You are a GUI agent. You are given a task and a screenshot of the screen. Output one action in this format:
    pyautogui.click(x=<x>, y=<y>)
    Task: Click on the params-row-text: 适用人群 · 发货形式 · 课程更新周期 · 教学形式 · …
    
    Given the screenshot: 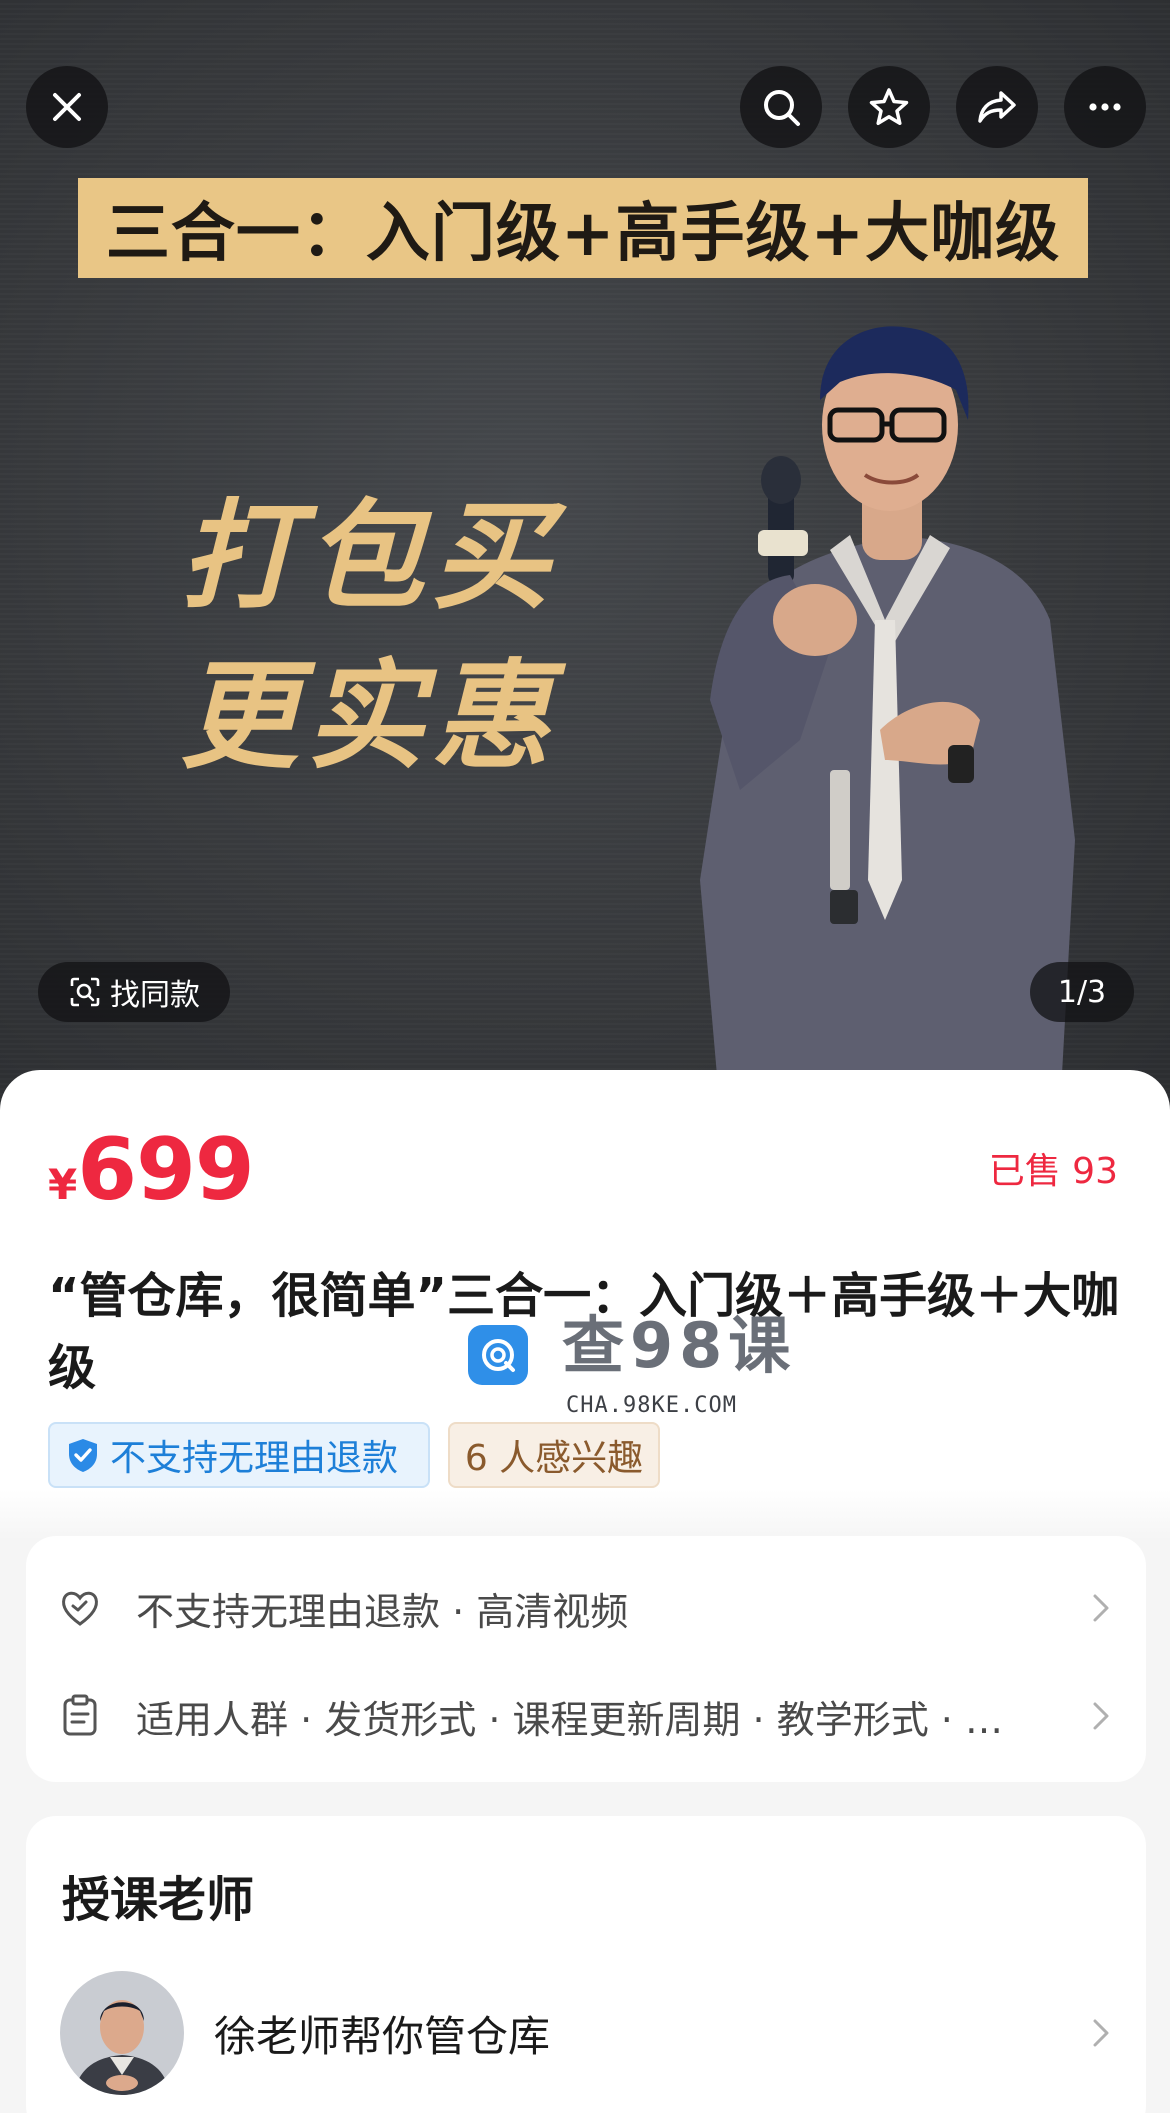 What is the action you would take?
    pyautogui.click(x=569, y=1719)
    